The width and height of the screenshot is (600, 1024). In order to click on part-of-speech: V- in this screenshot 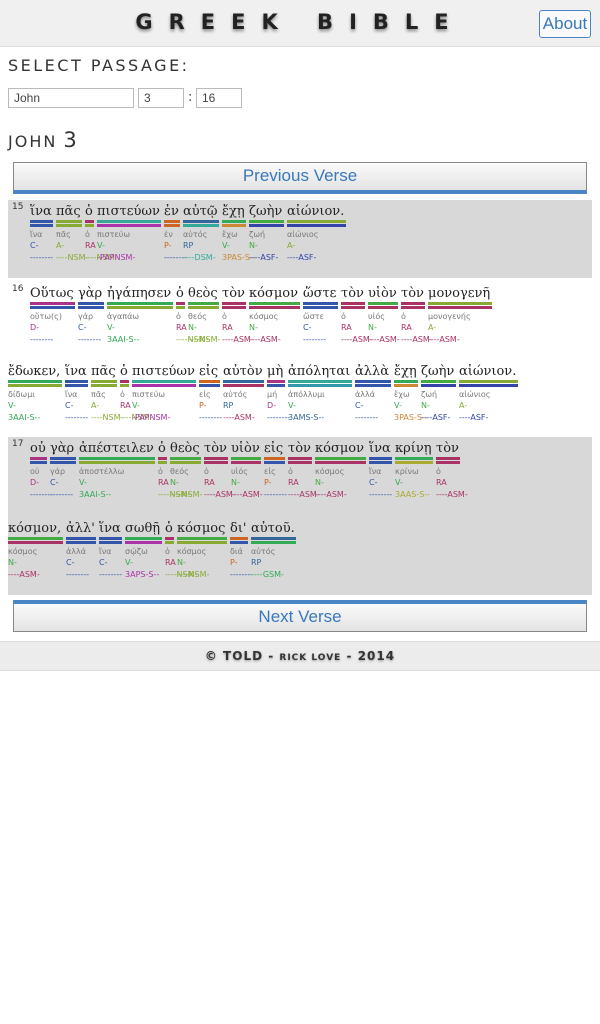, I will do `click(398, 405)`.